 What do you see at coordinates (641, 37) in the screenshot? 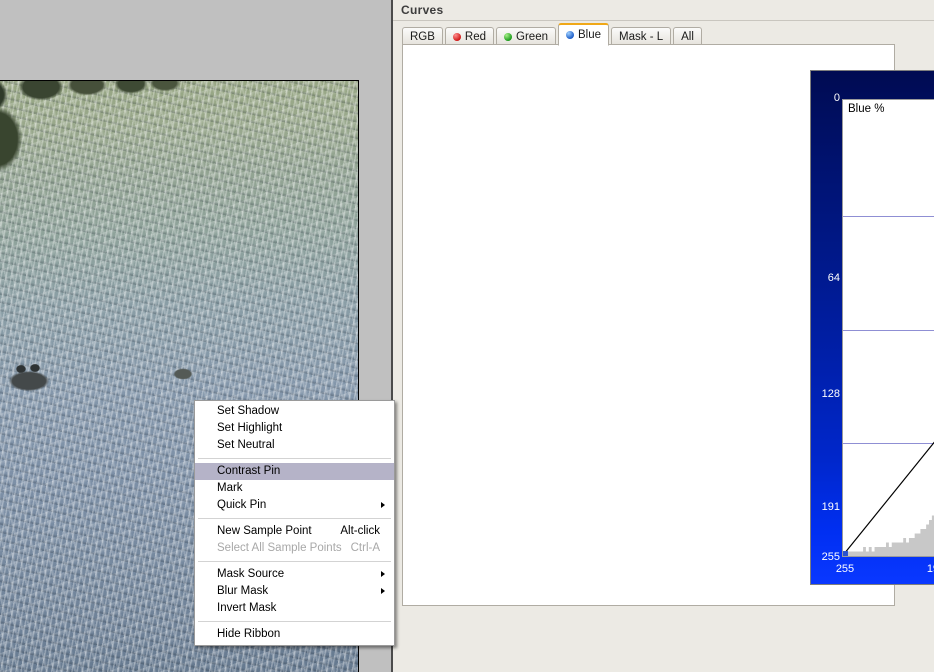
I see `tab-label: Mask - L` at bounding box center [641, 37].